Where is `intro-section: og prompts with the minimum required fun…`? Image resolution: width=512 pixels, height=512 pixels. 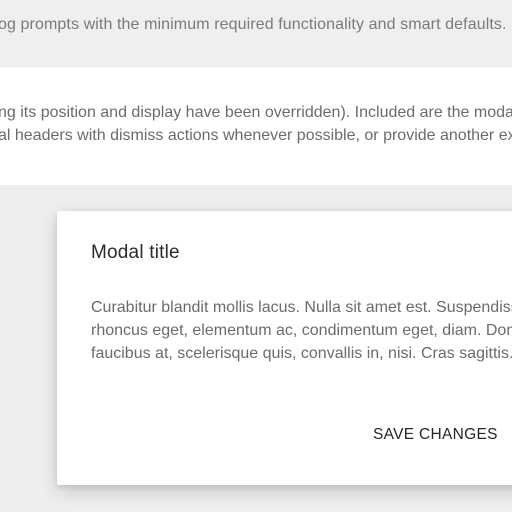 intro-section: og prompts with the minimum required fun… is located at coordinates (256, 33).